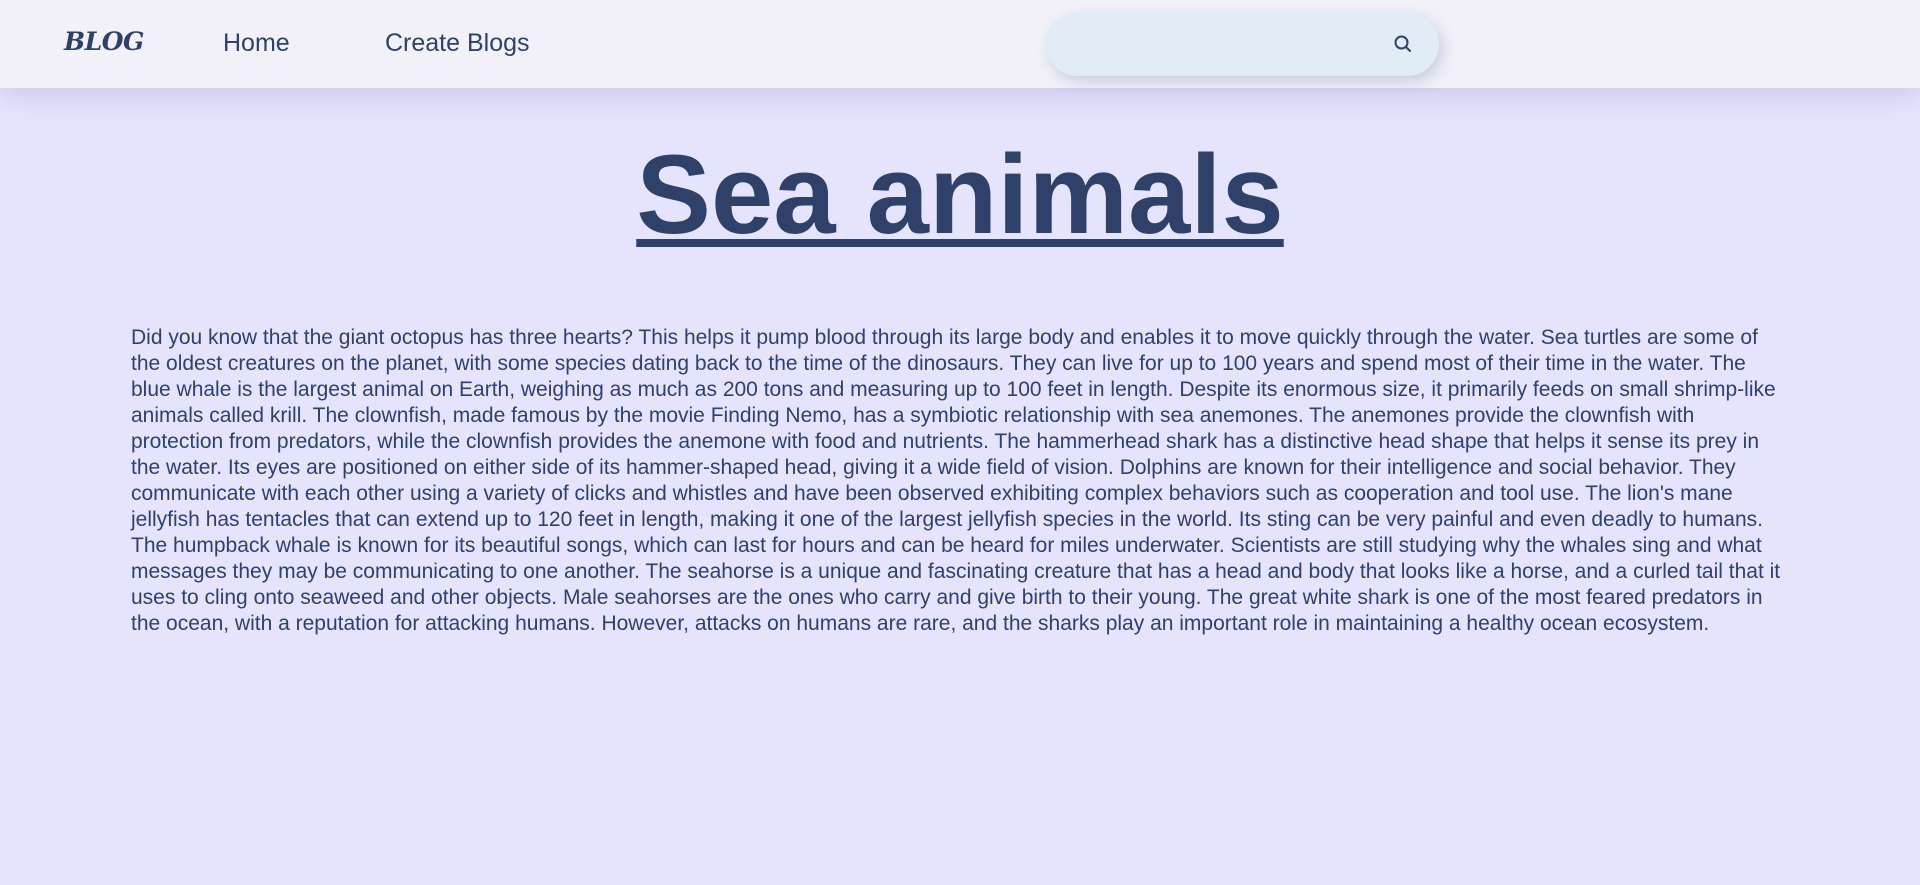  I want to click on search-input, so click(1222, 45).